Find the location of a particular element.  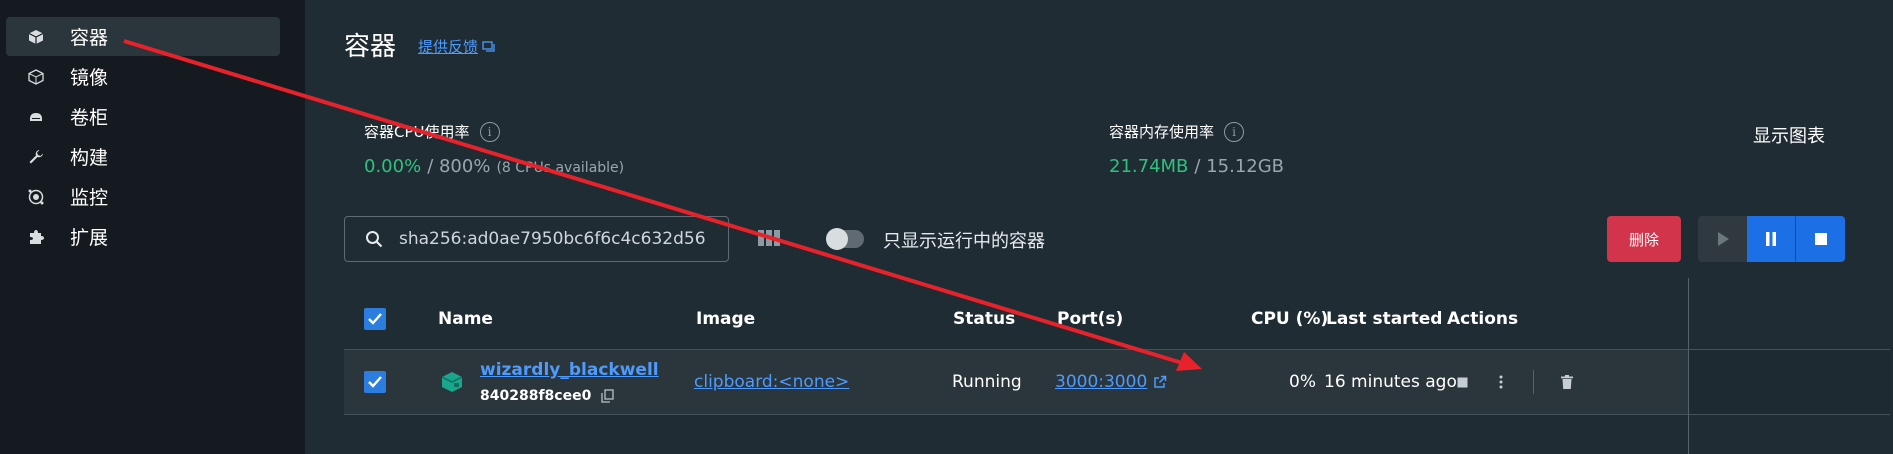

pause-button is located at coordinates (1771, 239).